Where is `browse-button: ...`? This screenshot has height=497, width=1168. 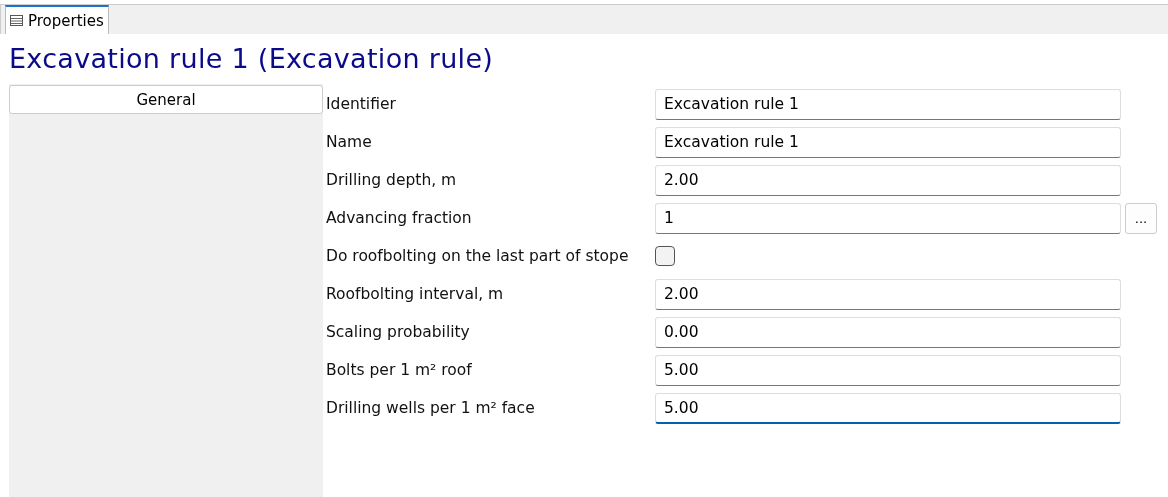
browse-button: ... is located at coordinates (1141, 218).